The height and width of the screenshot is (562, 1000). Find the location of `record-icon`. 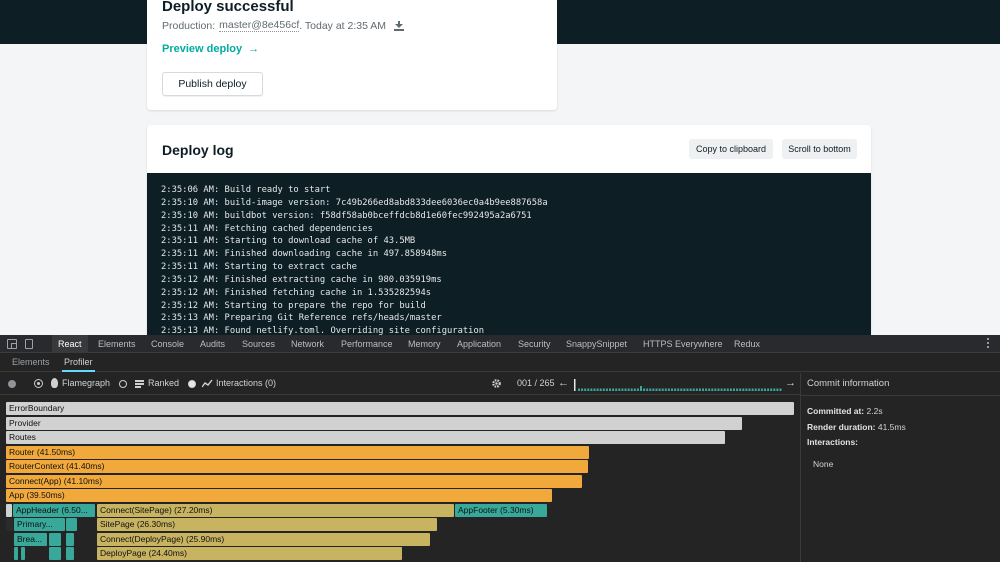

record-icon is located at coordinates (12, 384).